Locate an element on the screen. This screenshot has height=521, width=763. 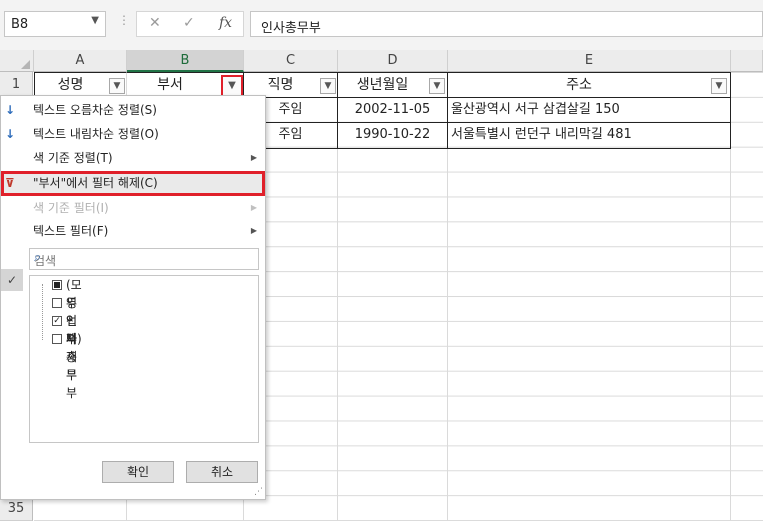
sort-ascending-icon: ↓ is located at coordinates (10, 110).